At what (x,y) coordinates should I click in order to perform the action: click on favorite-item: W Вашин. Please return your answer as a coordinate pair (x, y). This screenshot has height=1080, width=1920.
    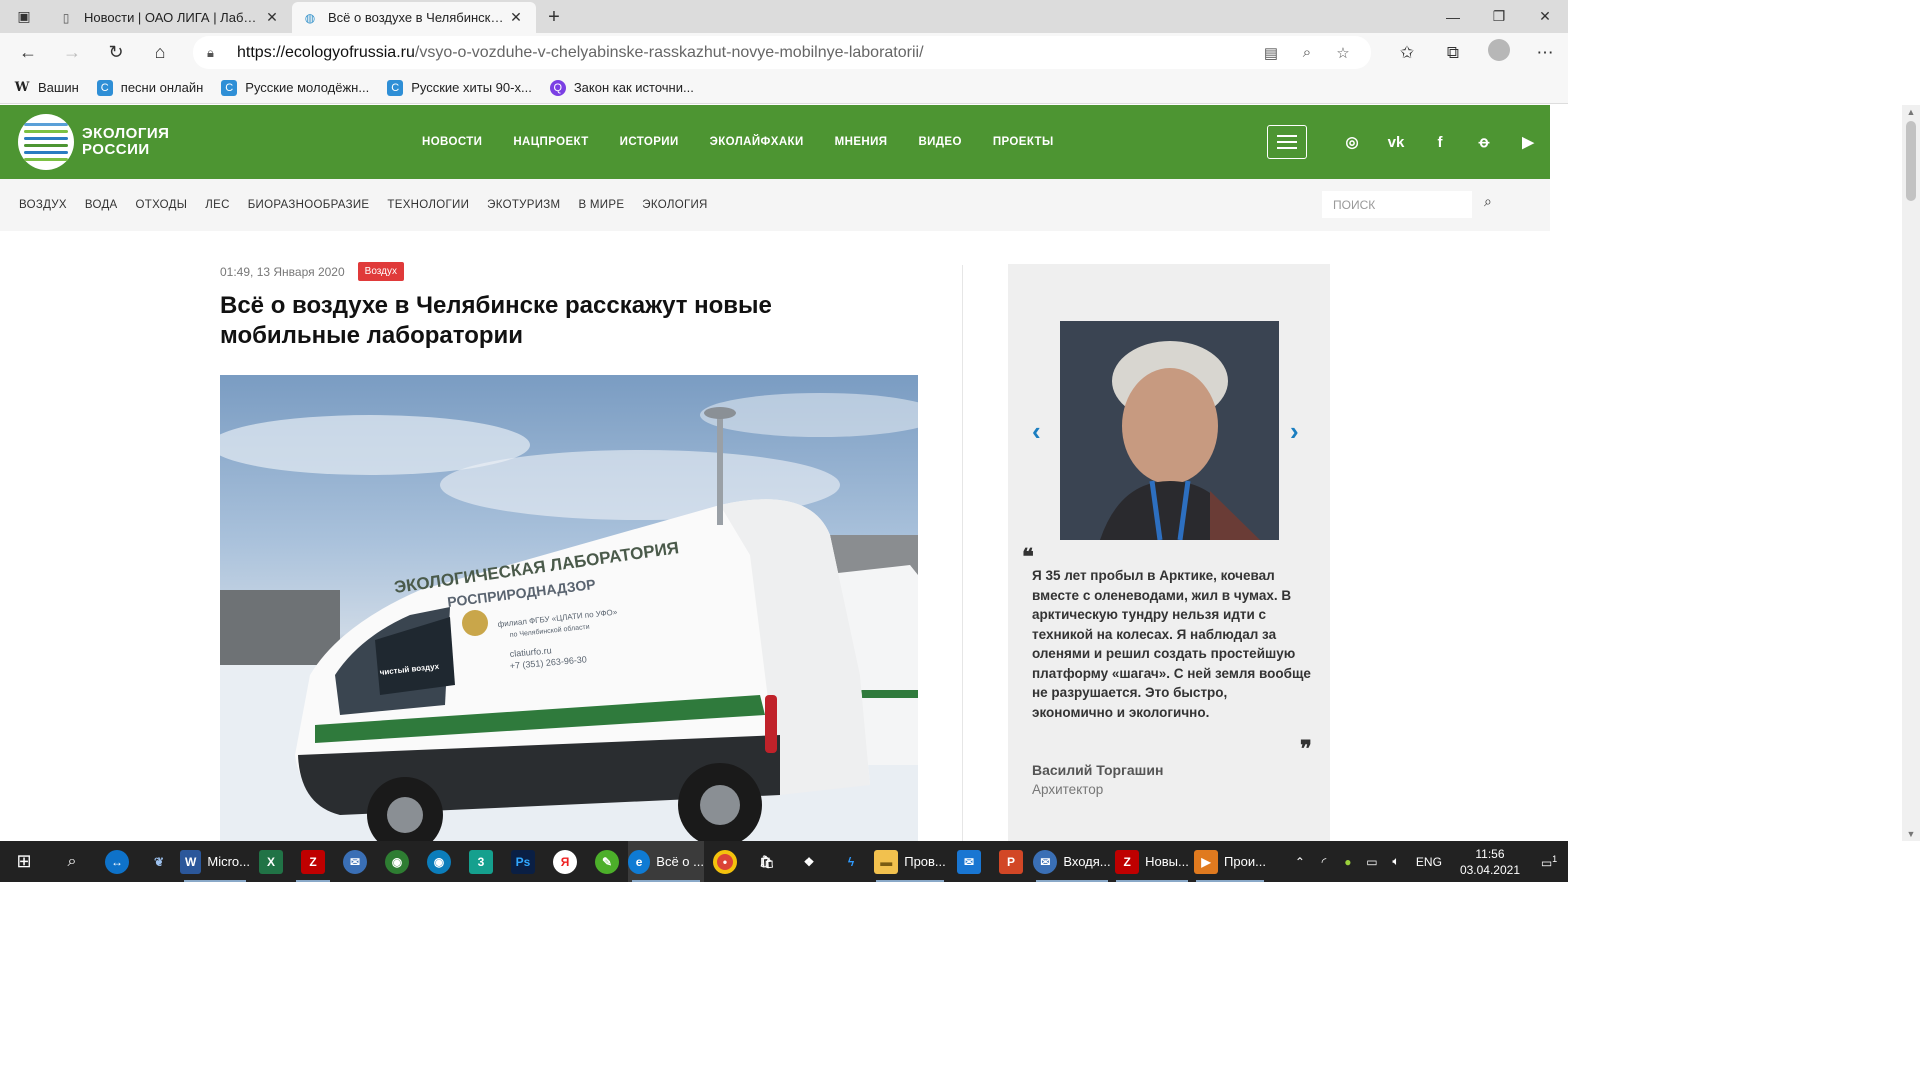
    Looking at the image, I should click on (46, 88).